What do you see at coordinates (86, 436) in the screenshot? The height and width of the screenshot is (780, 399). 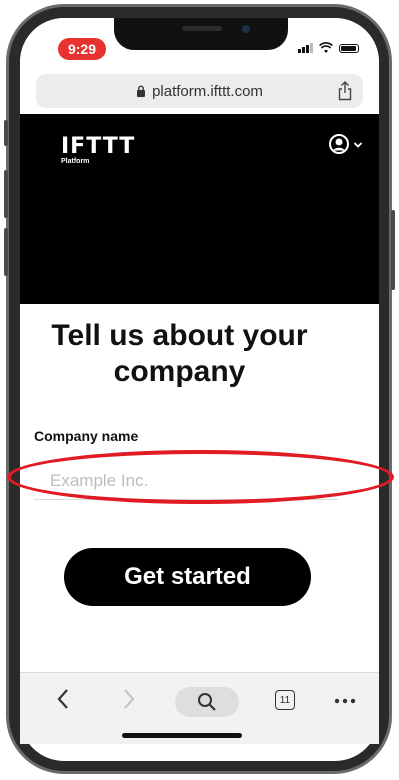 I see `company-name-label: Company name` at bounding box center [86, 436].